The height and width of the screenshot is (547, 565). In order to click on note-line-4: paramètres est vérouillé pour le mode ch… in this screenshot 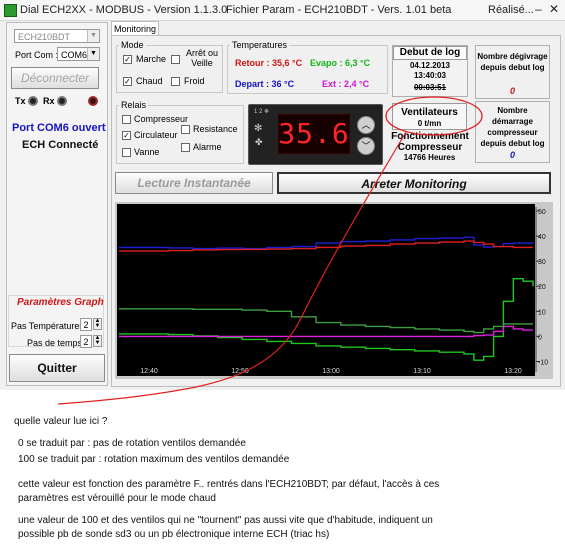, I will do `click(117, 498)`.